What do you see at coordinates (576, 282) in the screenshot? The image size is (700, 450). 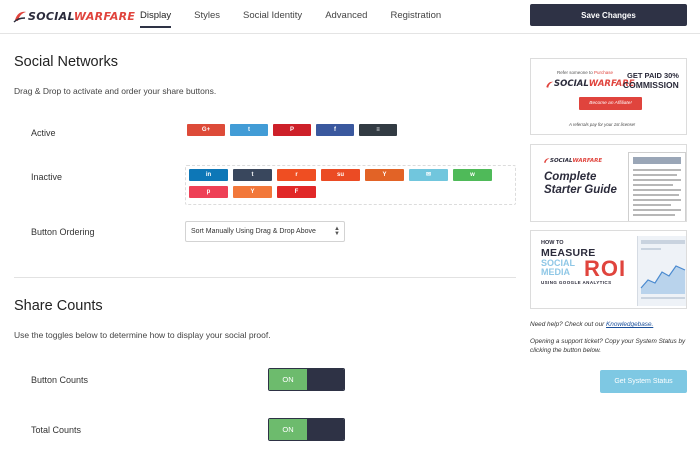 I see `roi-using-analytics-text: USING GOOGLE ANALYTICS` at bounding box center [576, 282].